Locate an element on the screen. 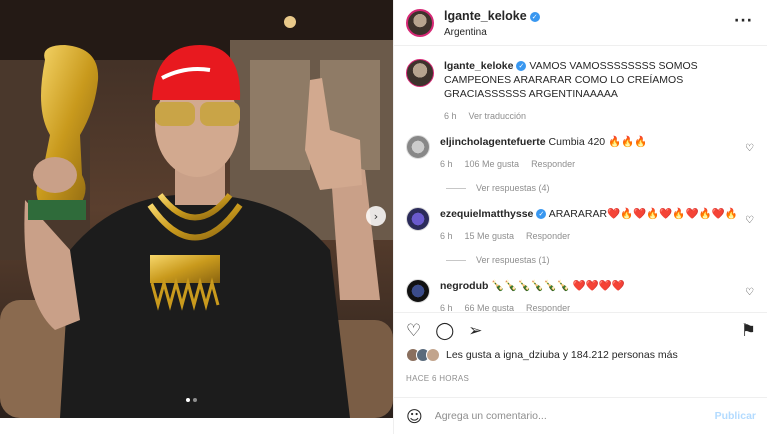  avatar is located at coordinates (433, 355).